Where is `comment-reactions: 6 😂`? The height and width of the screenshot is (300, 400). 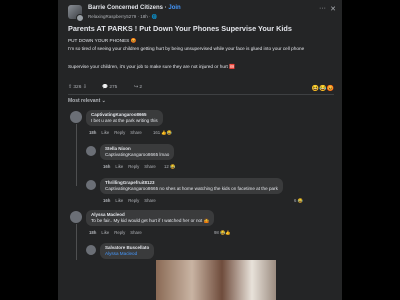
comment-reactions: 6 😂 is located at coordinates (298, 201).